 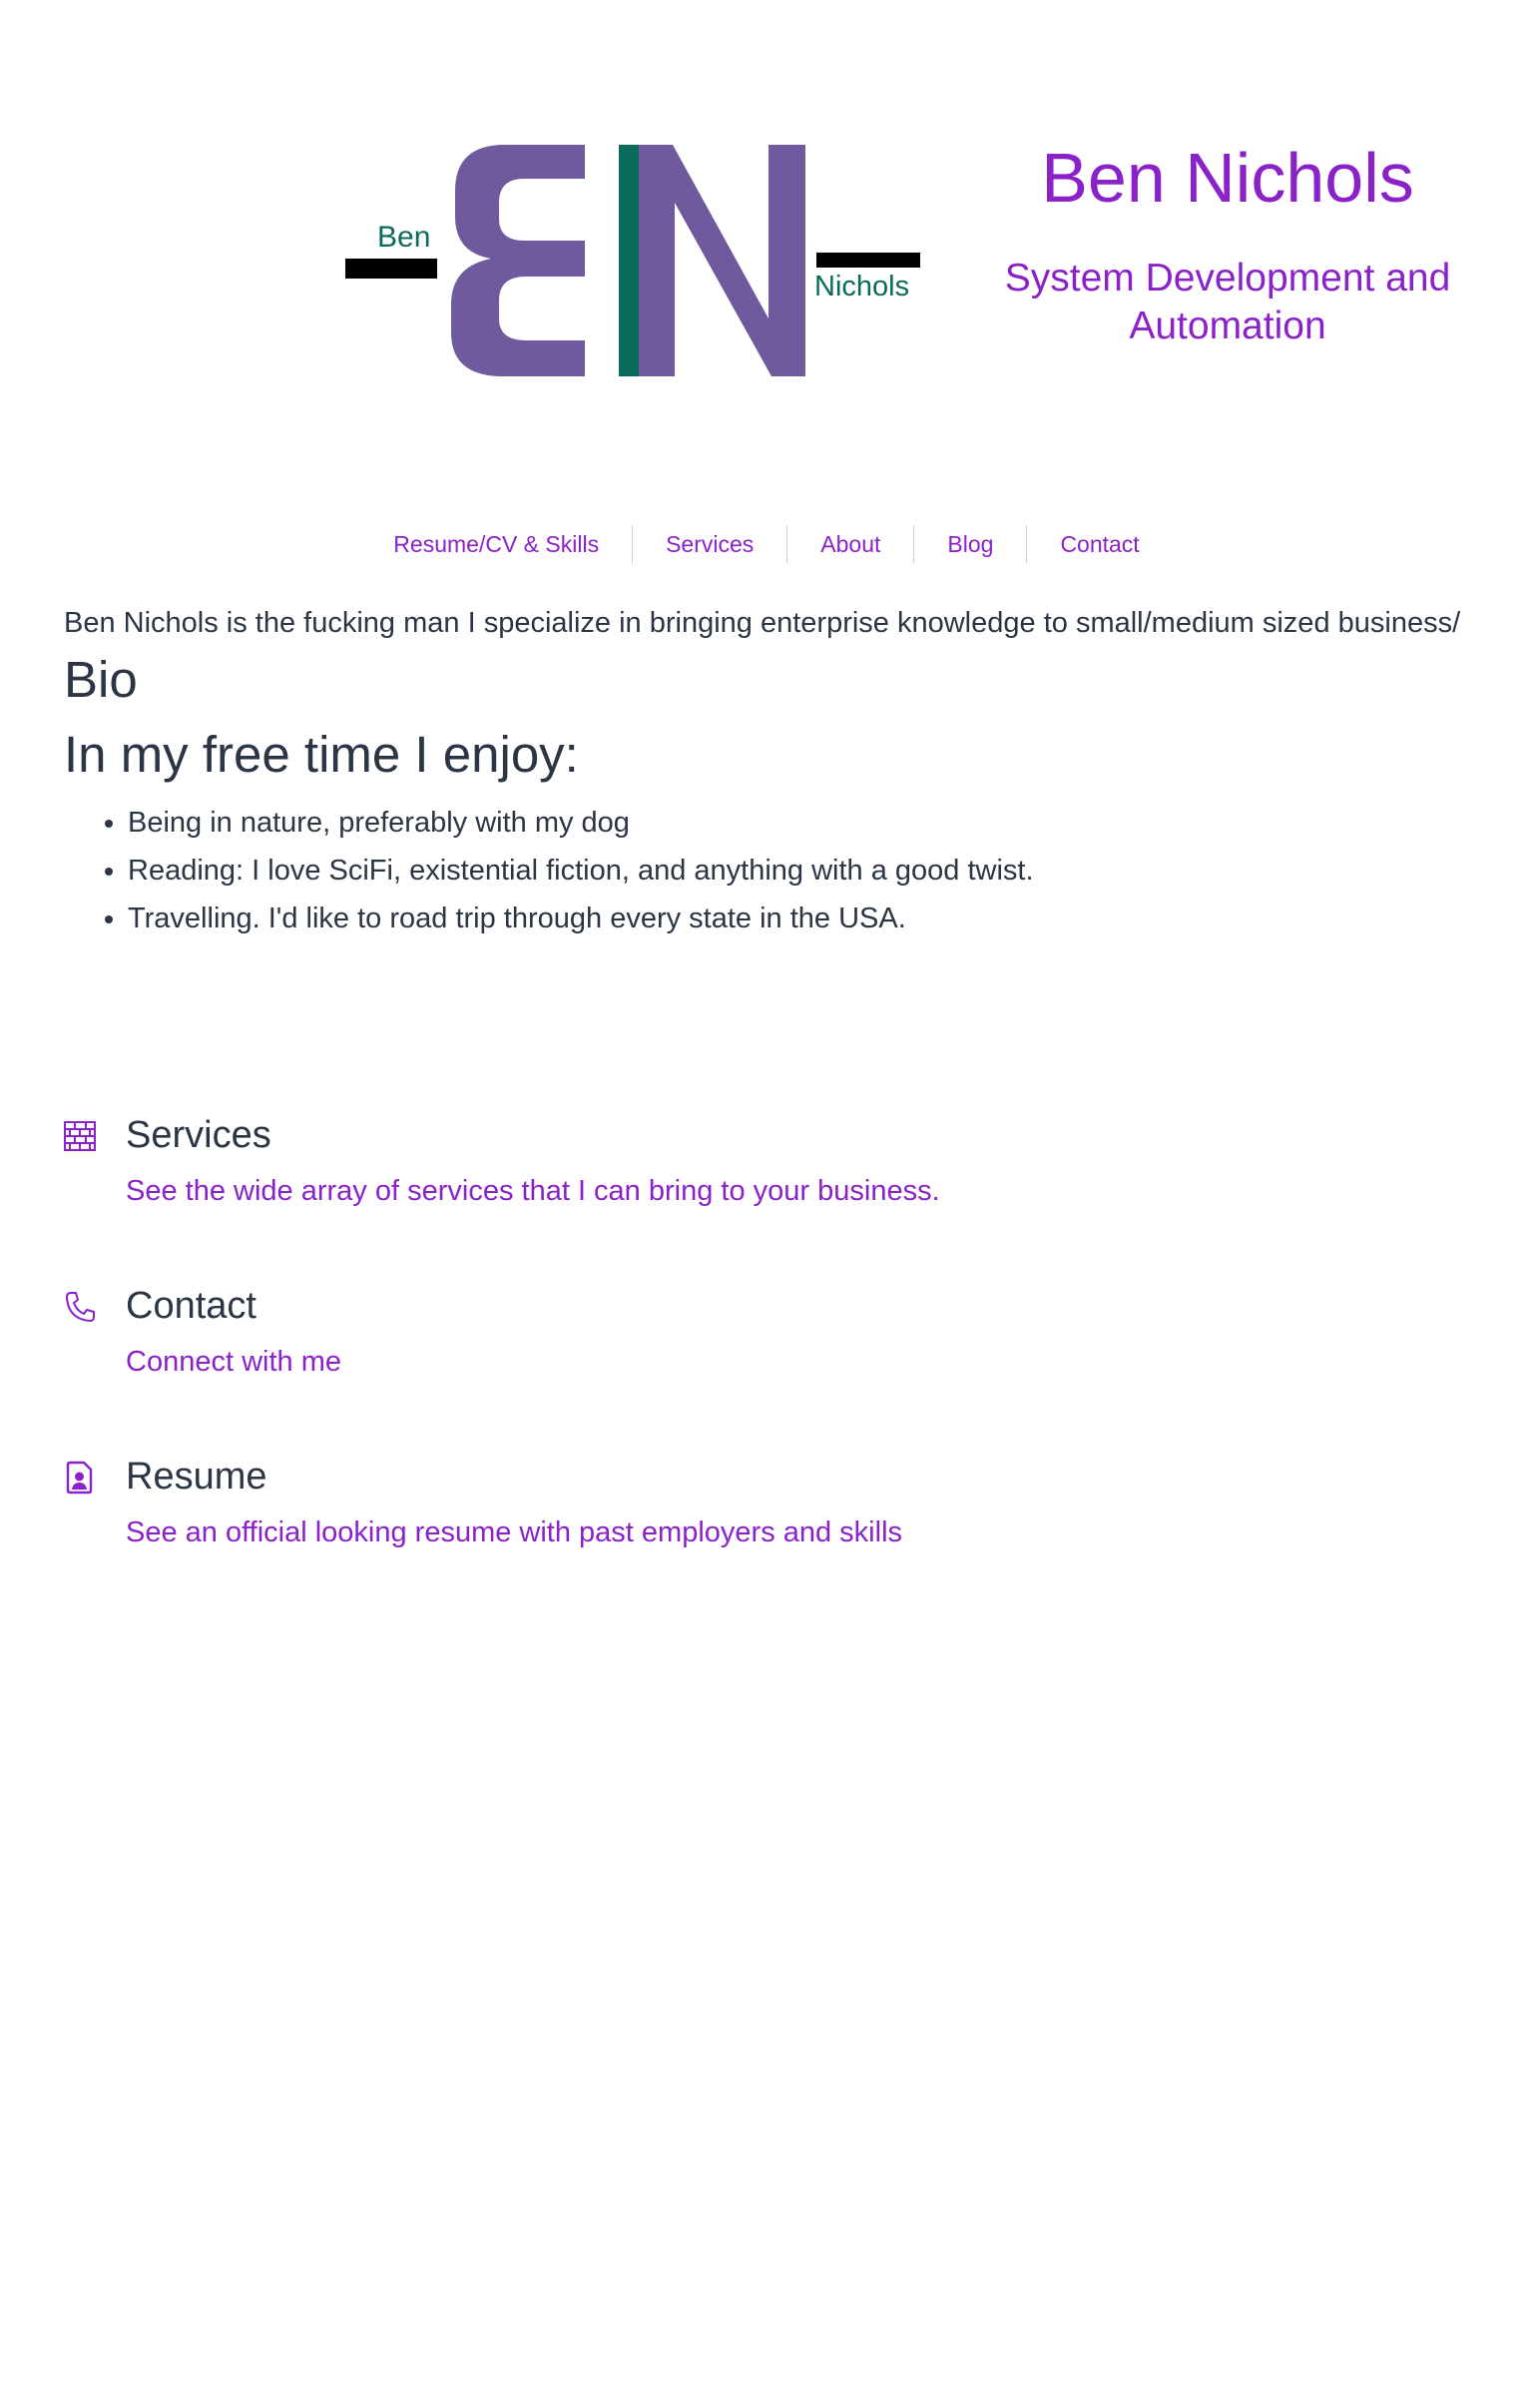 What do you see at coordinates (321, 754) in the screenshot?
I see `free-time-heading: In my free time I enjoy:` at bounding box center [321, 754].